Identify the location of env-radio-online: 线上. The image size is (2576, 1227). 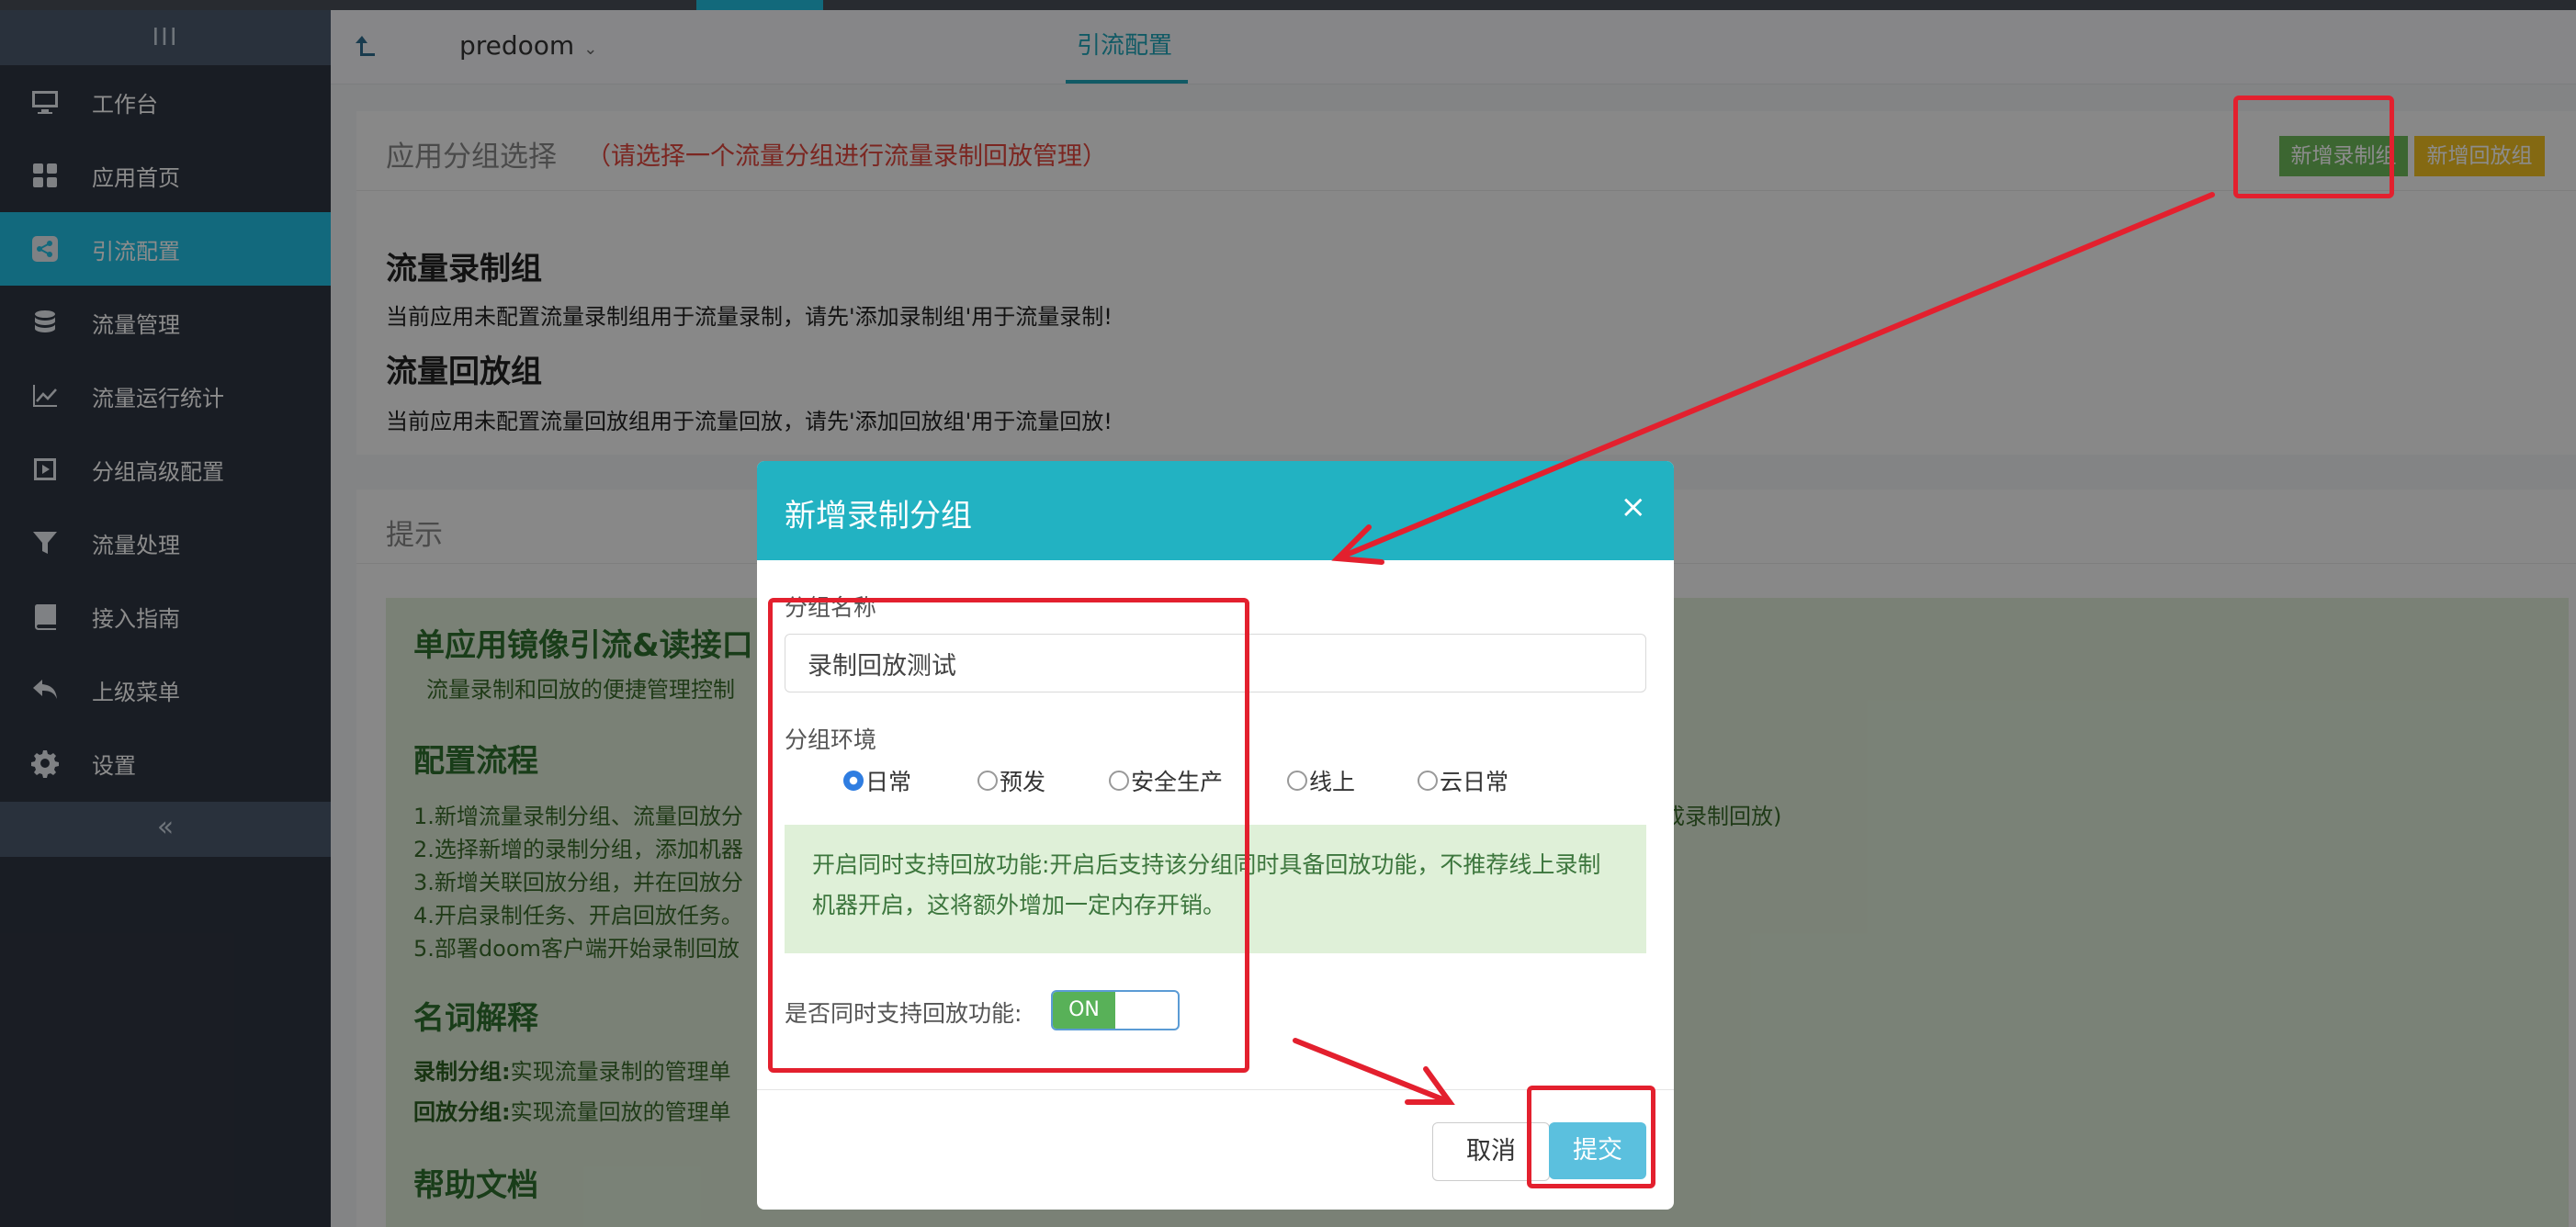
(1321, 780).